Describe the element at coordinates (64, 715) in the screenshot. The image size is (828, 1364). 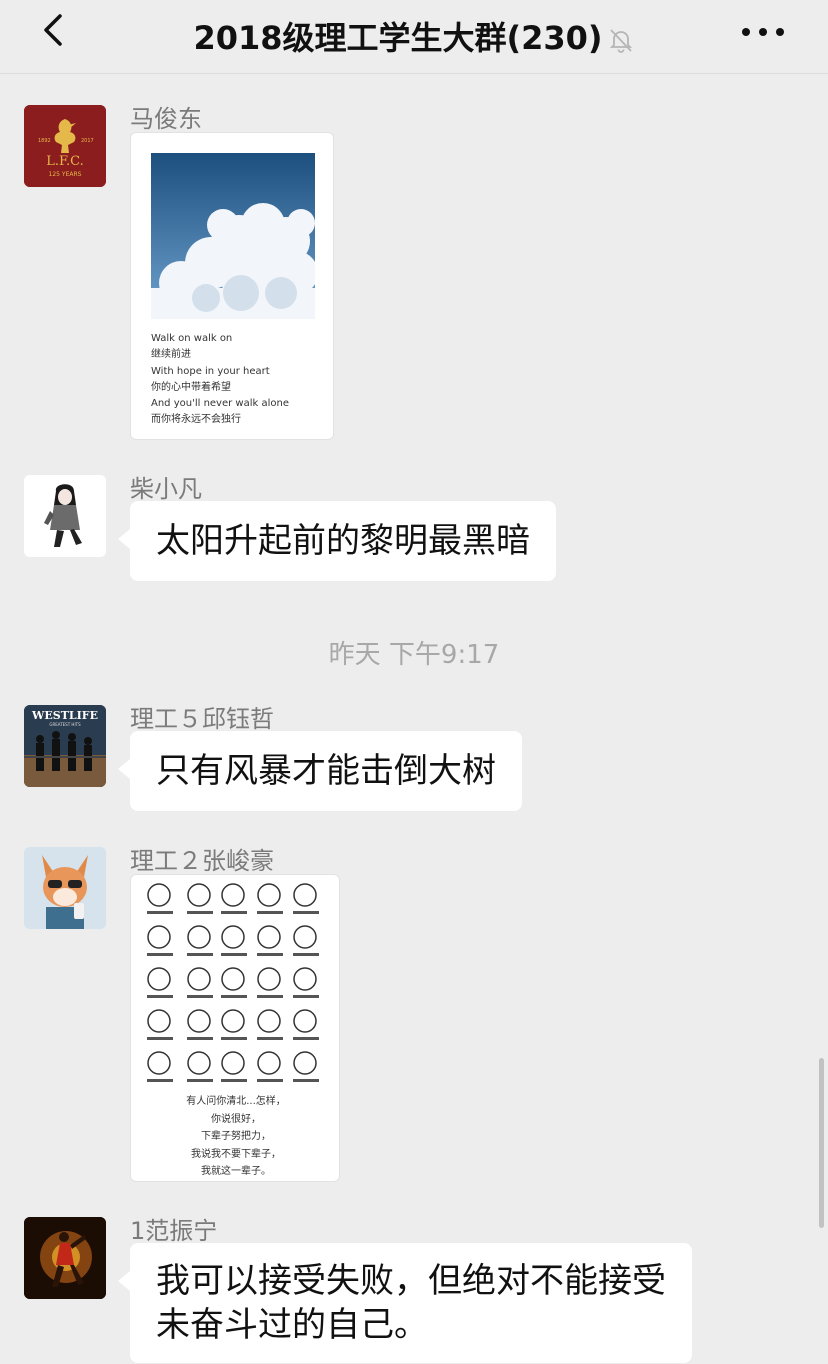
I see `svg-text: WESTLIFE` at that location.